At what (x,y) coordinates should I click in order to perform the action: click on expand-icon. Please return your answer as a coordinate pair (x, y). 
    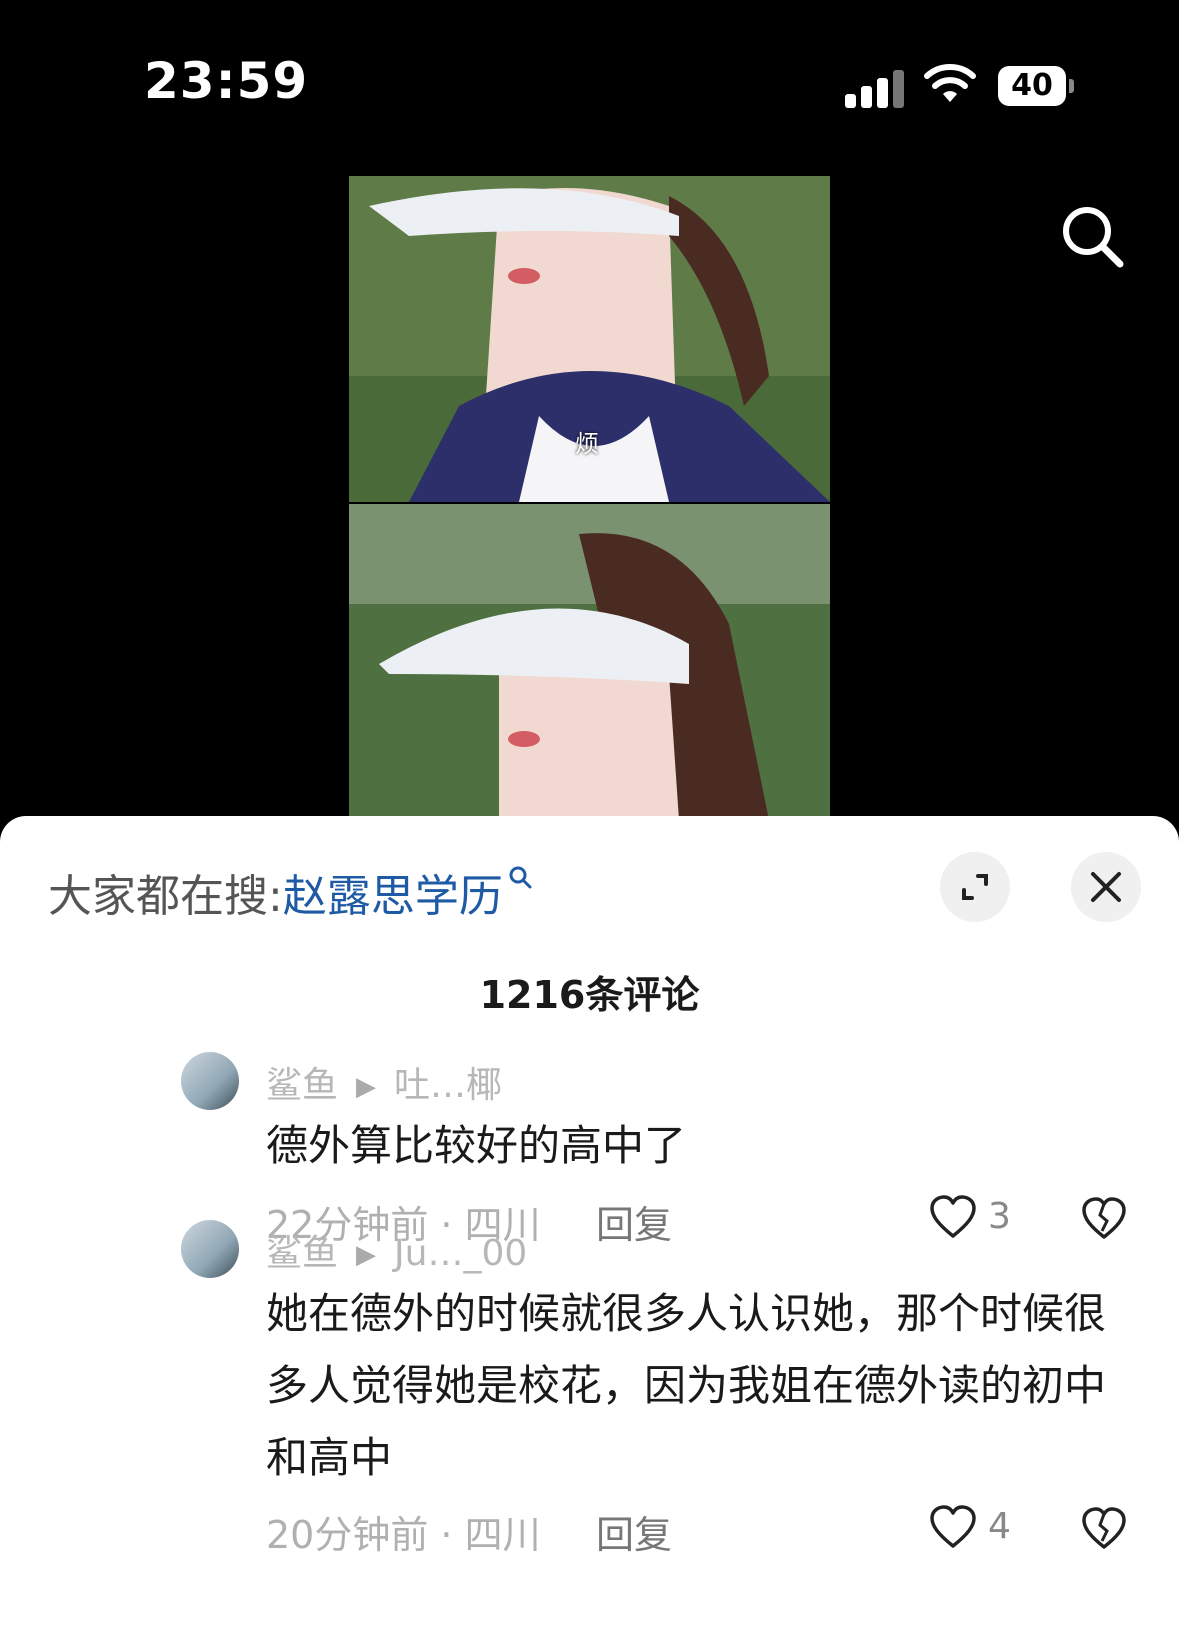
    Looking at the image, I should click on (975, 887).